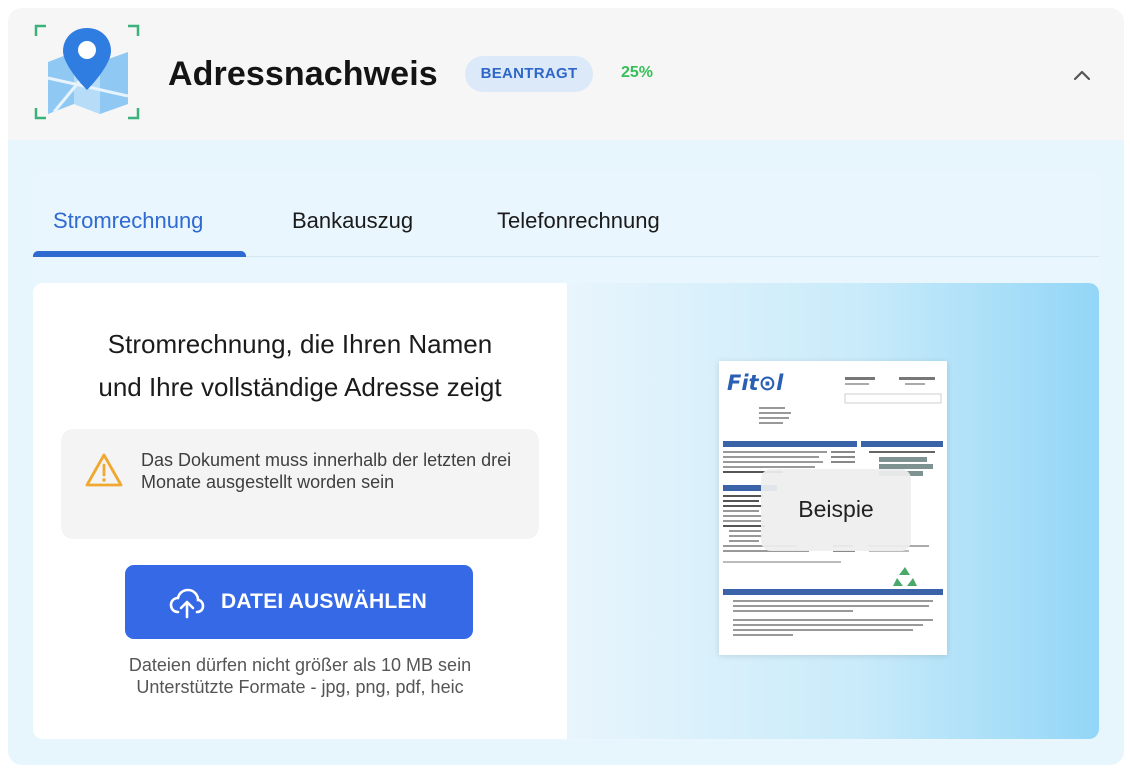 This screenshot has width=1130, height=775. I want to click on example-label: Beispie, so click(836, 509).